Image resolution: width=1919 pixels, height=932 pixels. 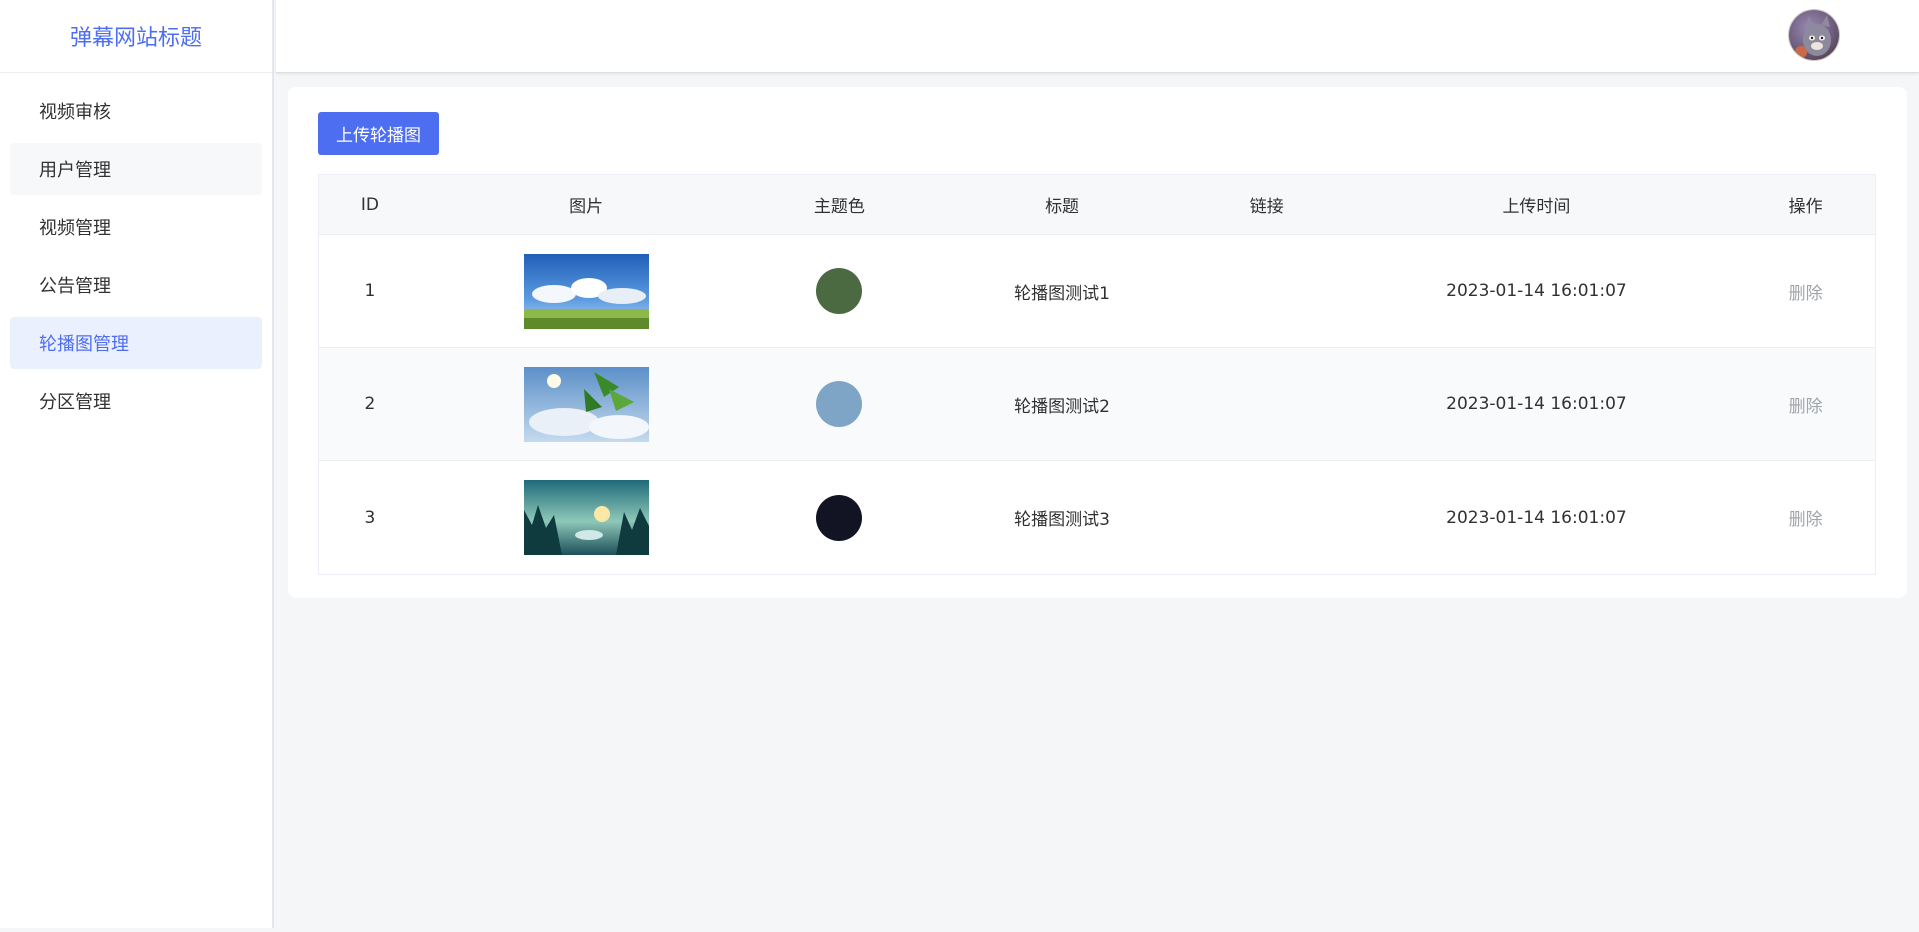 What do you see at coordinates (1097, 205) in the screenshot?
I see `table-header: ID 图片 主题色 标题 链接 上传时间 操作` at bounding box center [1097, 205].